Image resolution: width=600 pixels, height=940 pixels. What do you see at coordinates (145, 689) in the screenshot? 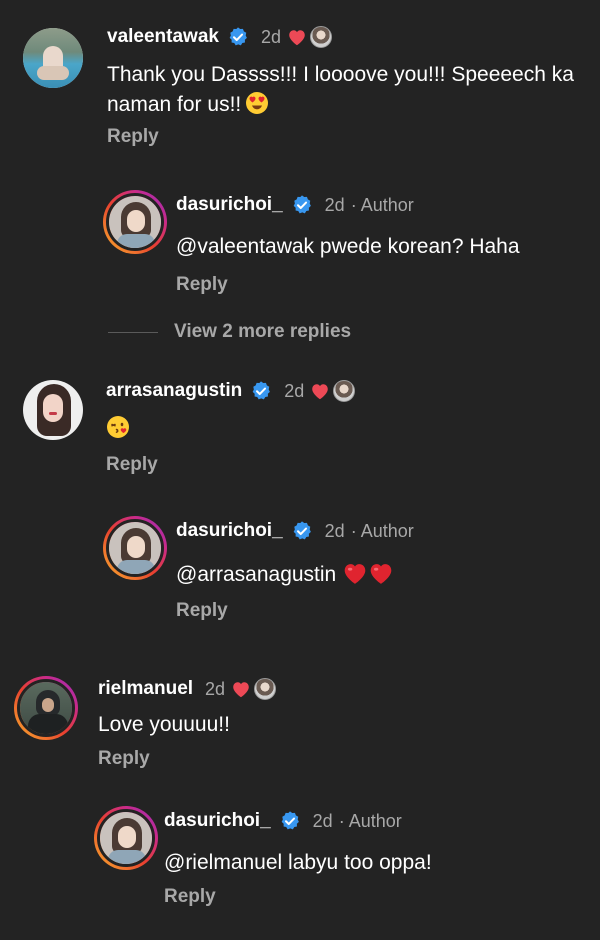
I see `username: rielmanuel` at bounding box center [145, 689].